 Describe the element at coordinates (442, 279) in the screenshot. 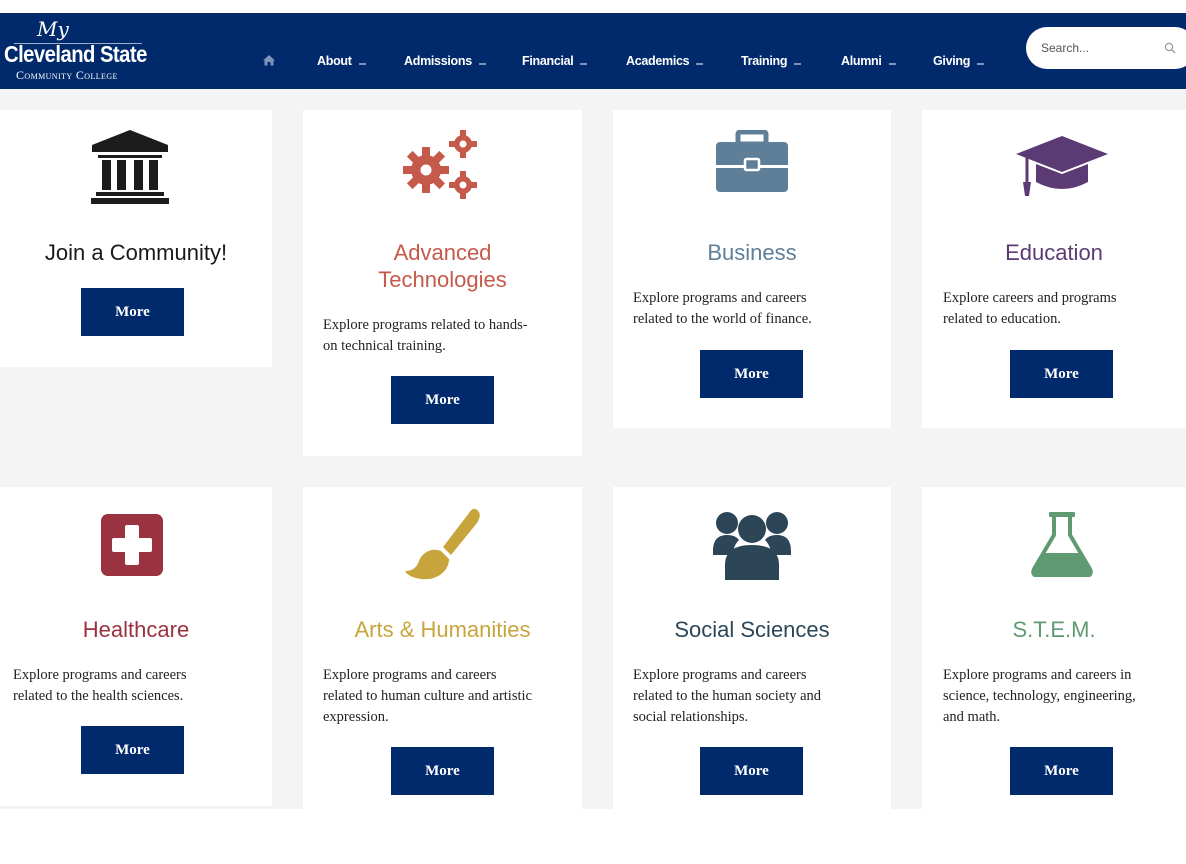

I see `card-title-line2: Technologies` at that location.